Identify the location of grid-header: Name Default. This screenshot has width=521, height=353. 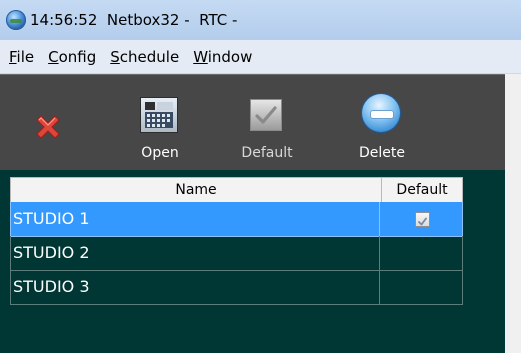
(236, 190).